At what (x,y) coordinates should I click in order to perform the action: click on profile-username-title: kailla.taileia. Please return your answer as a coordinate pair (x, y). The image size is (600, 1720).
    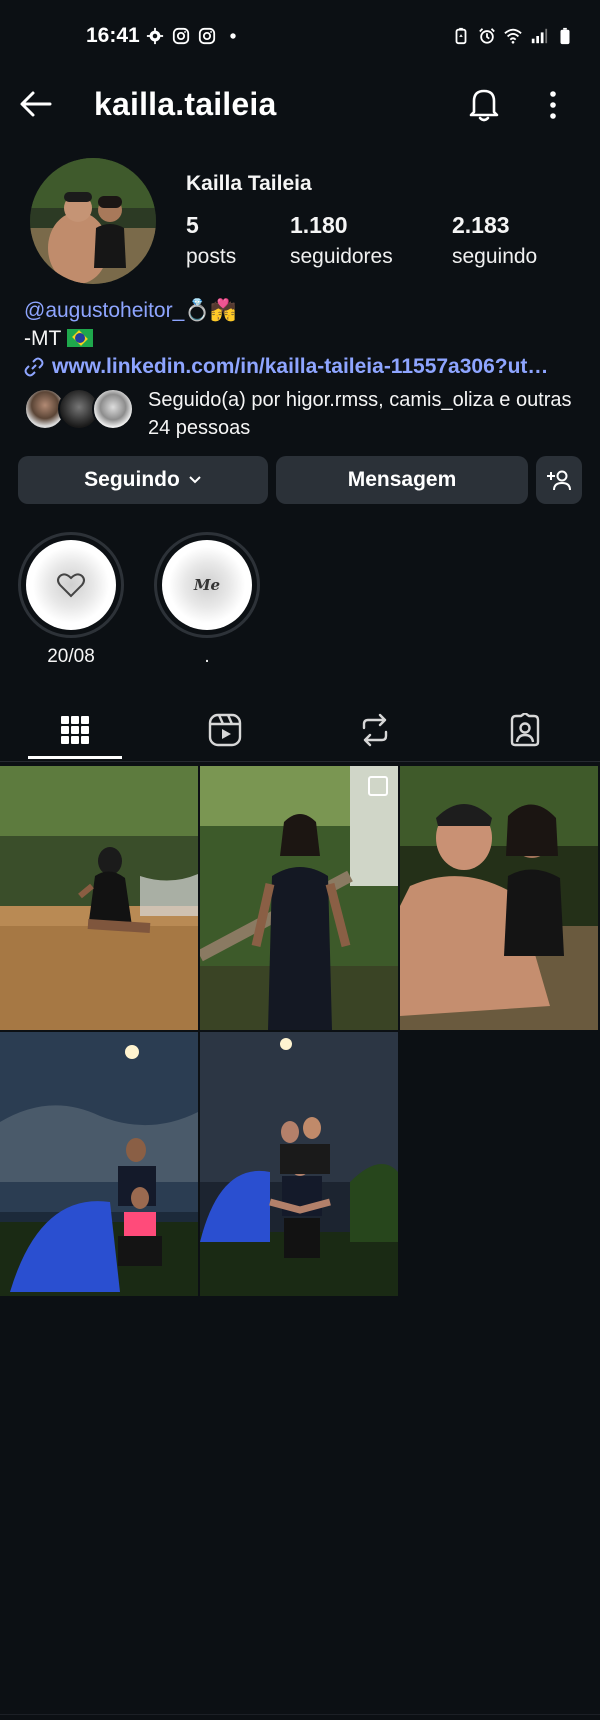
    Looking at the image, I should click on (185, 104).